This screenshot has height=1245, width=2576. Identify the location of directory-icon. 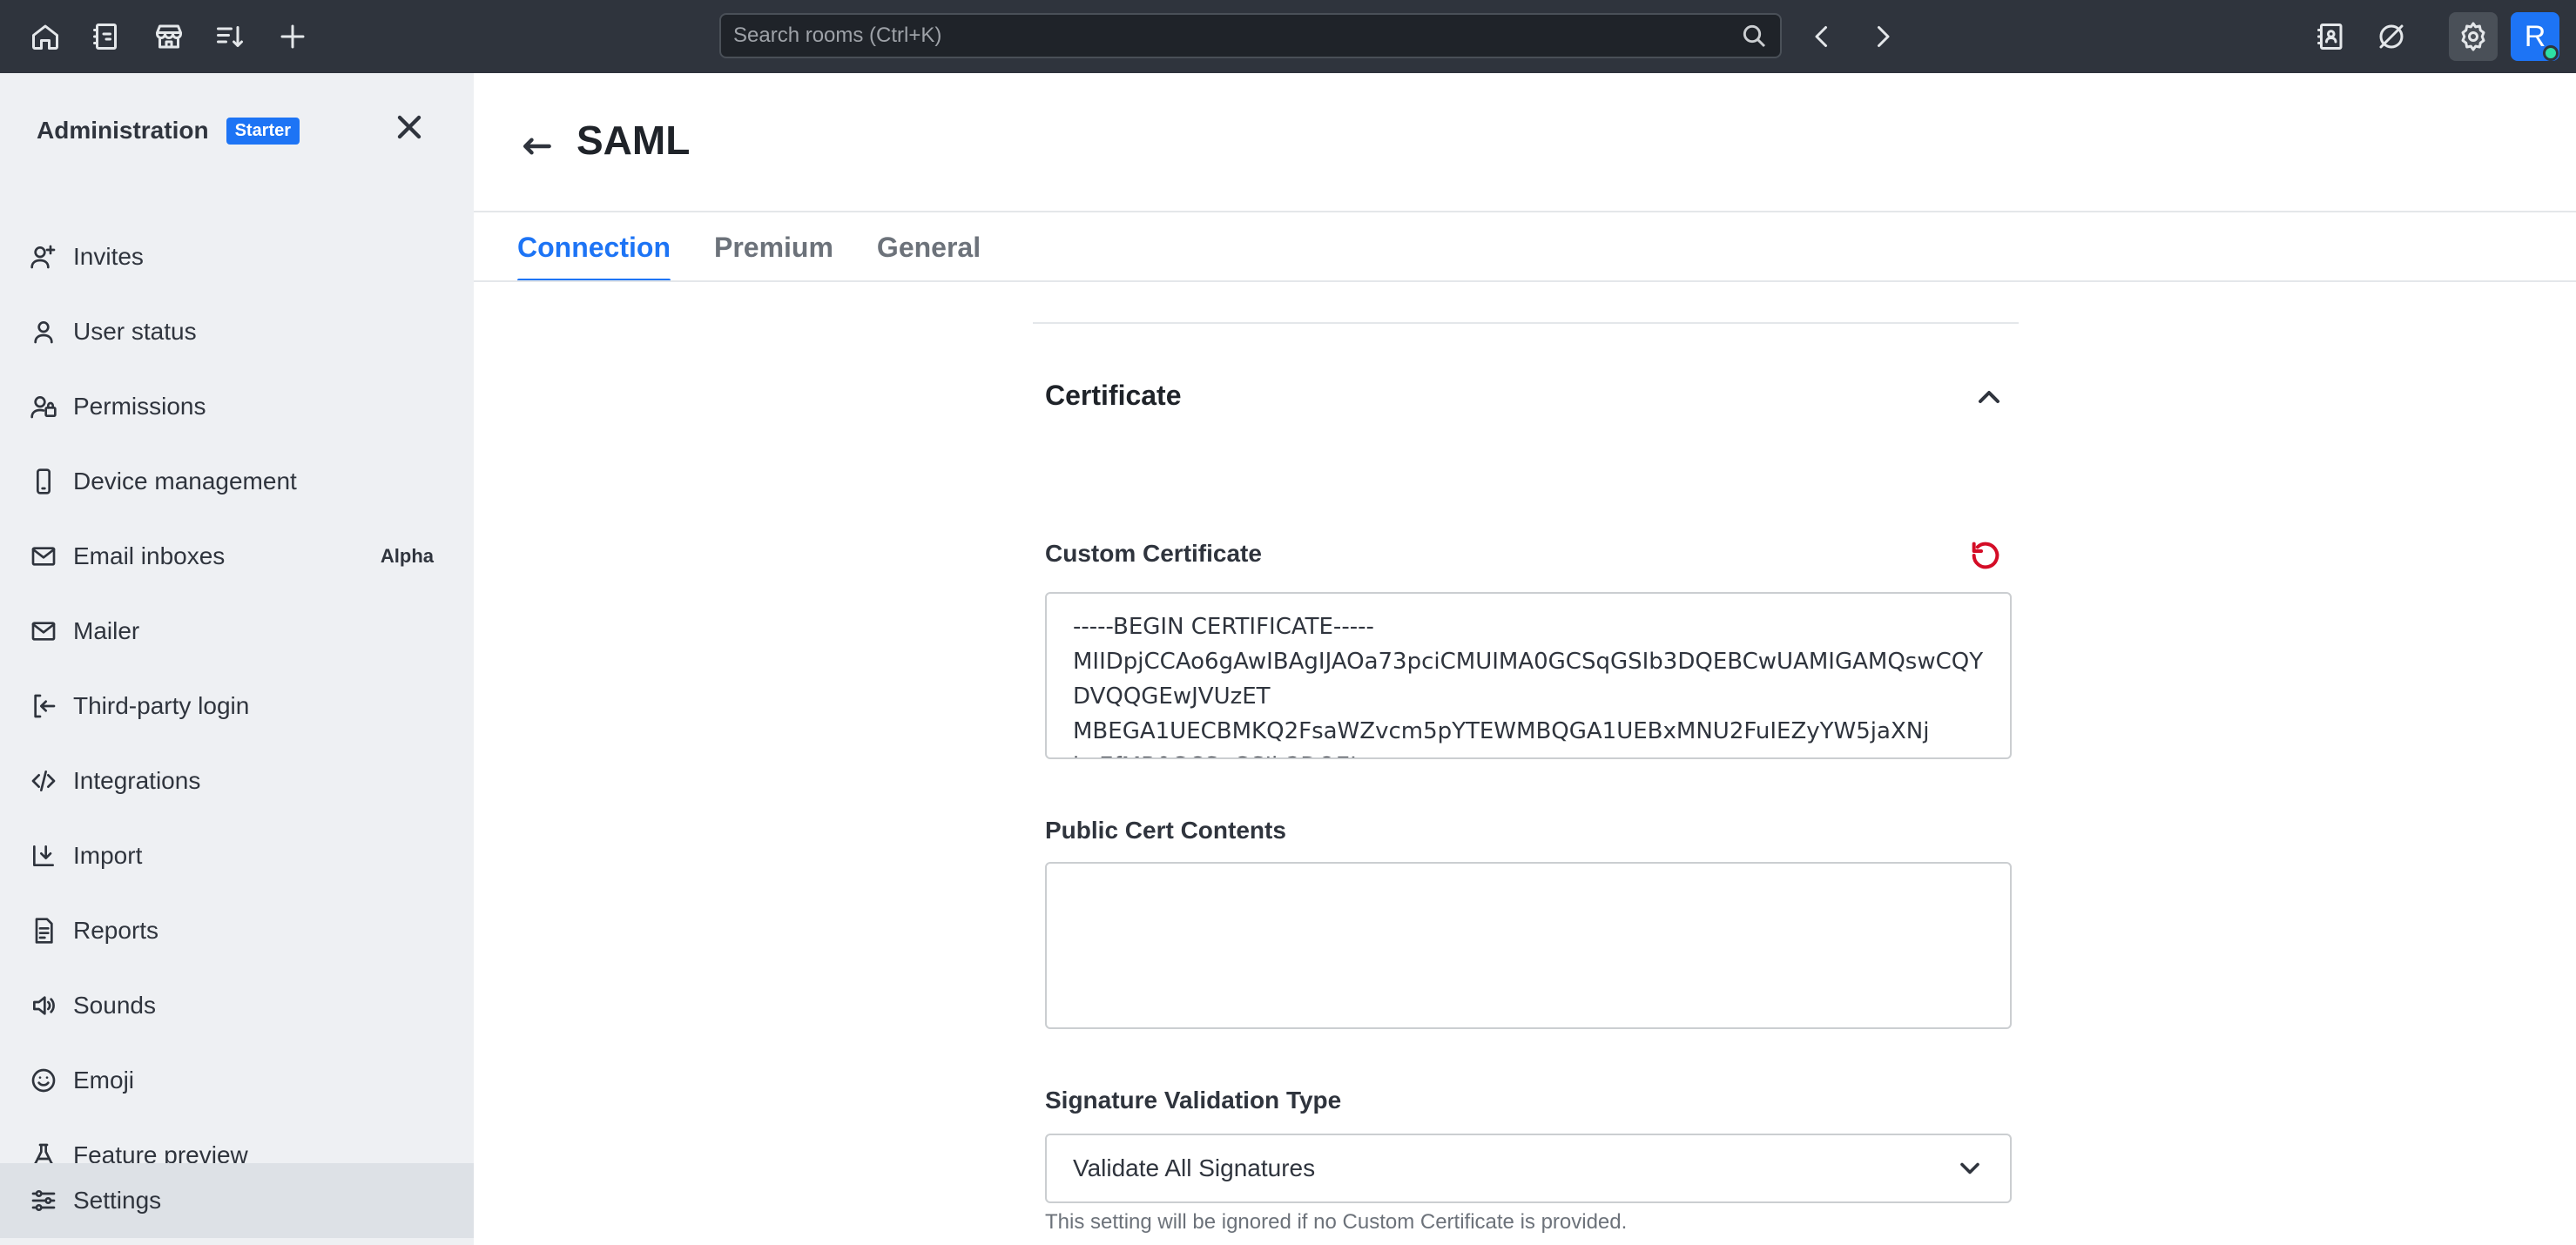
(106, 36).